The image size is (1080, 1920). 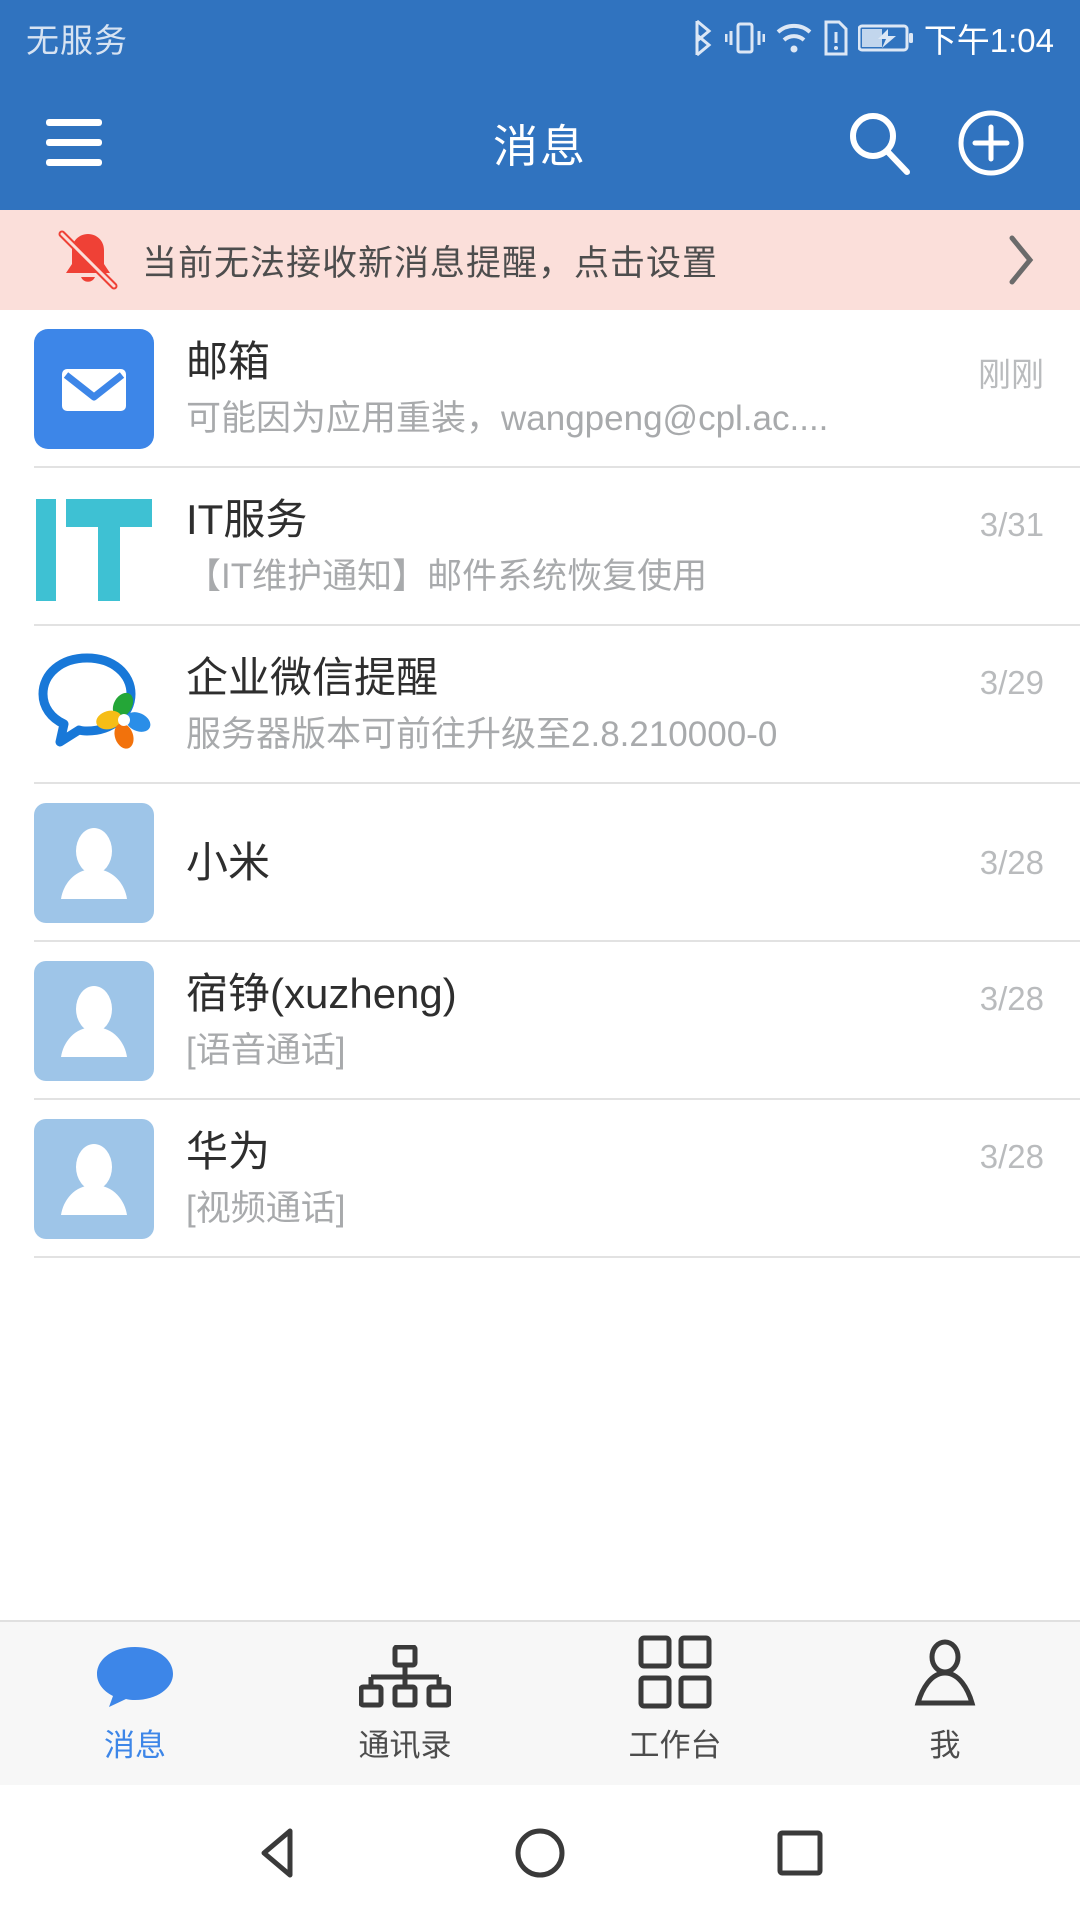 I want to click on chat-bubble-icon, so click(x=135, y=1676).